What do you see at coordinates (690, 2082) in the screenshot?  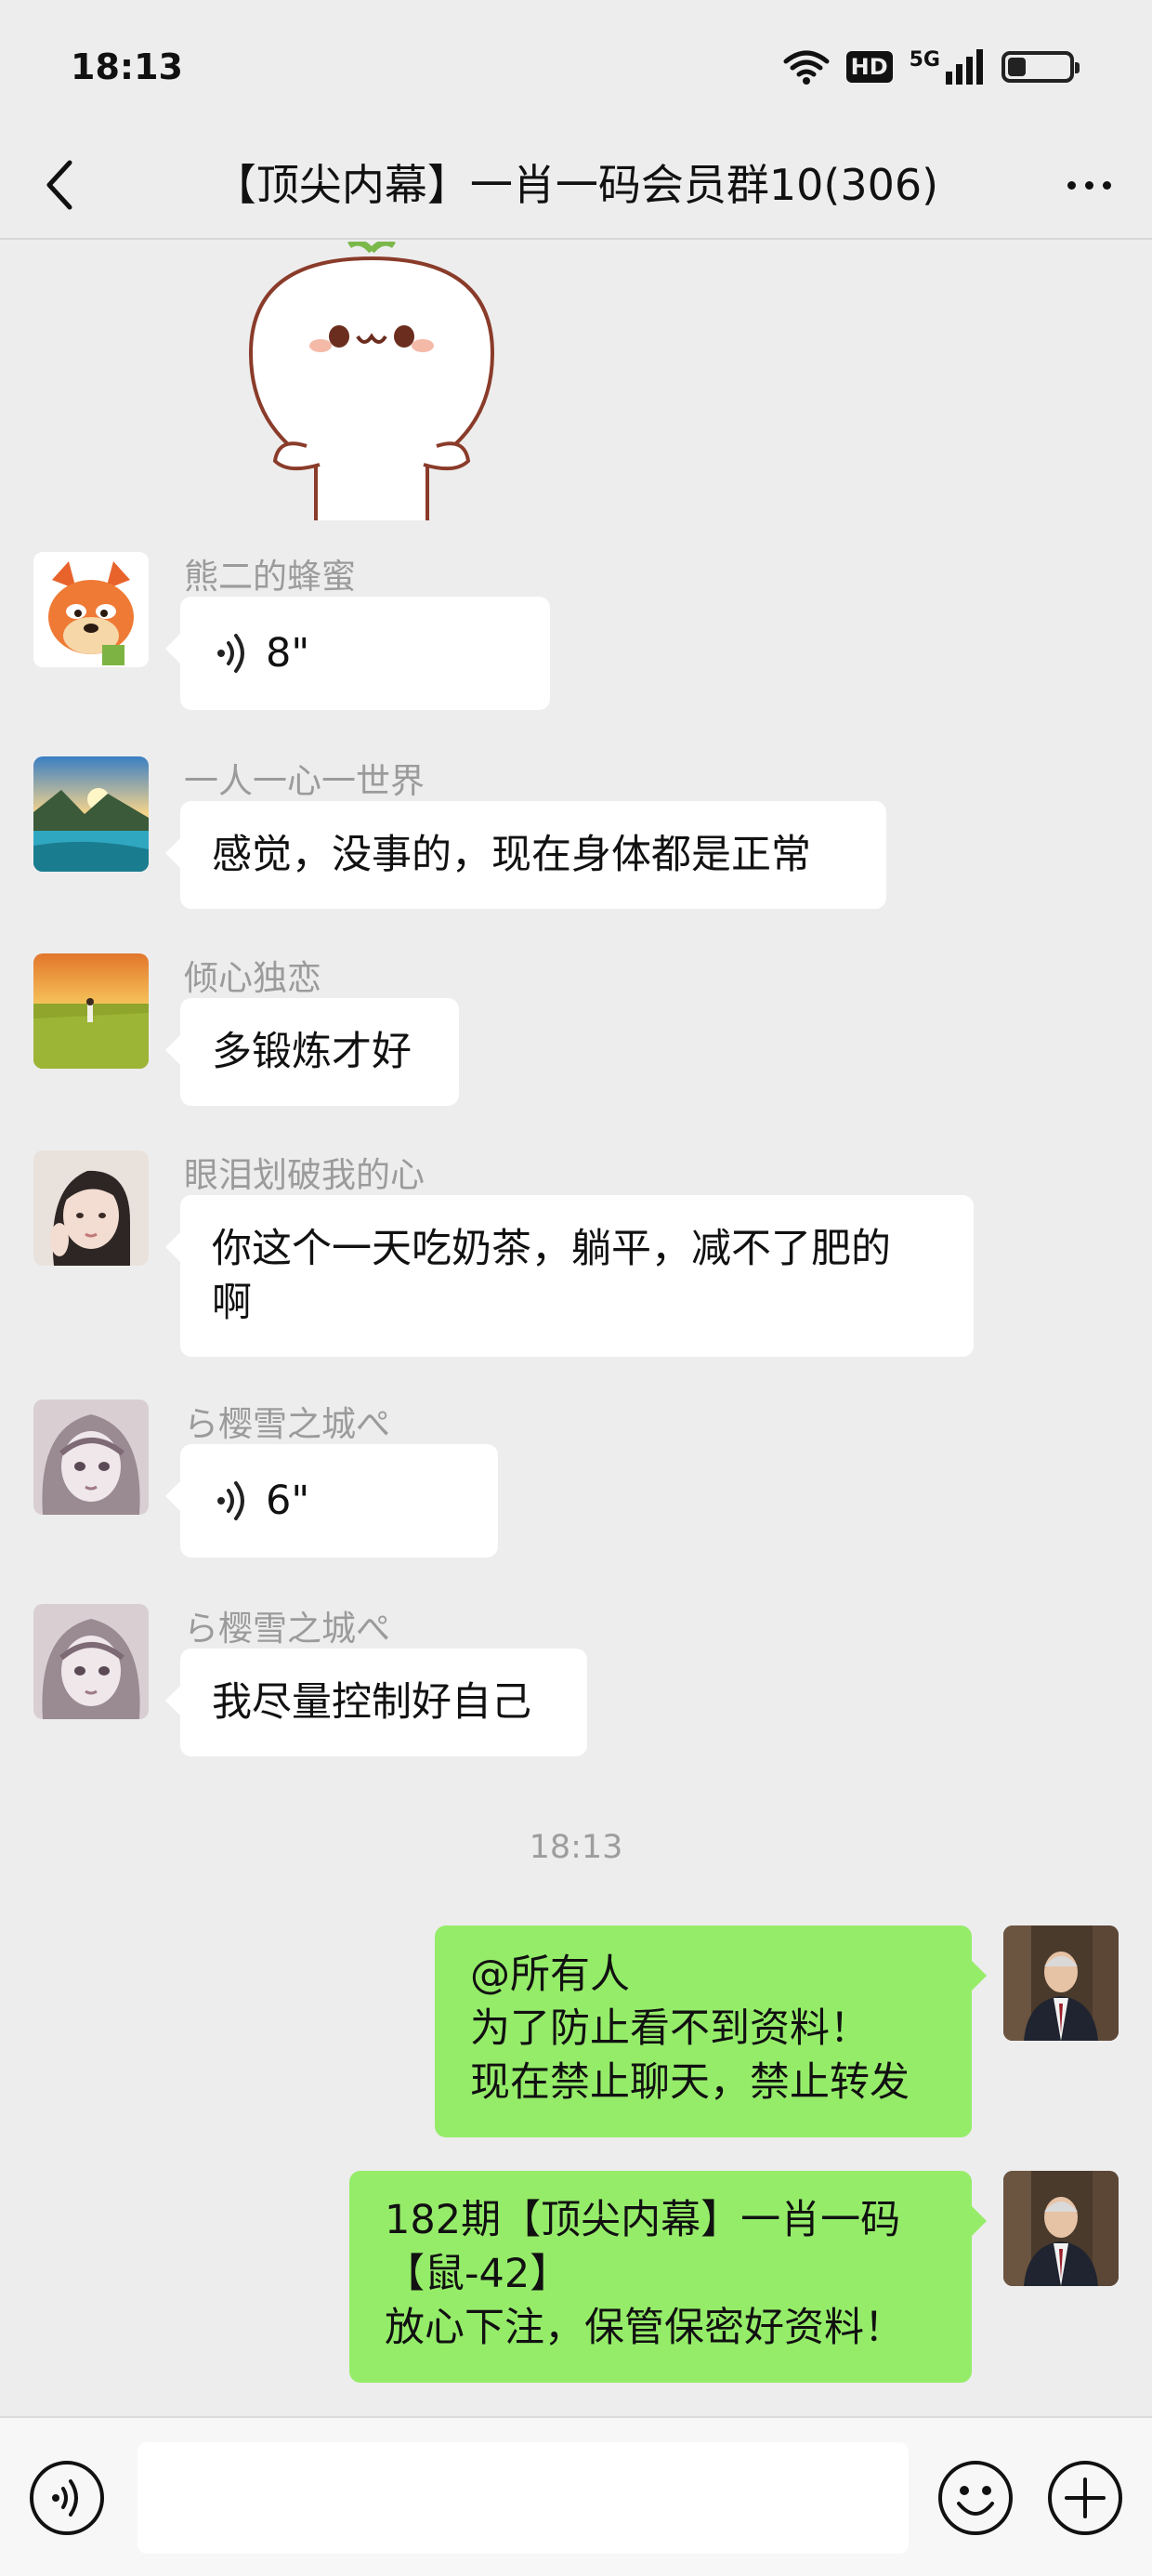 I see `message-text-line: 现在禁止聊天，禁止转发` at bounding box center [690, 2082].